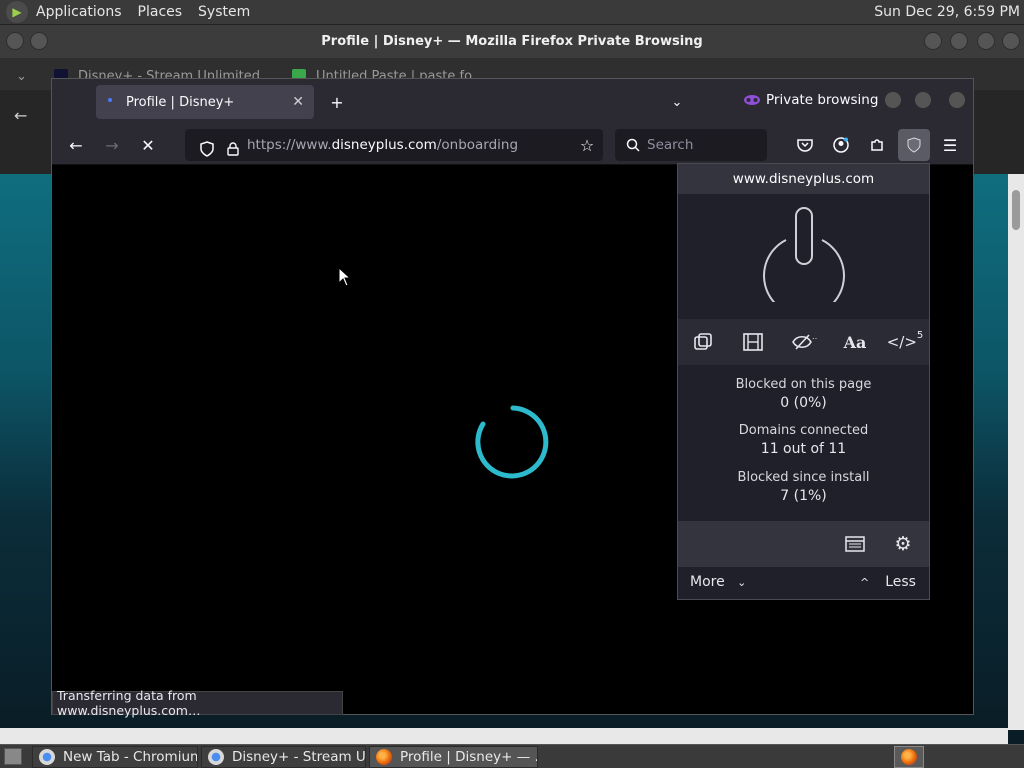  Describe the element at coordinates (753, 342) in the screenshot. I see `media-block-icon` at that location.